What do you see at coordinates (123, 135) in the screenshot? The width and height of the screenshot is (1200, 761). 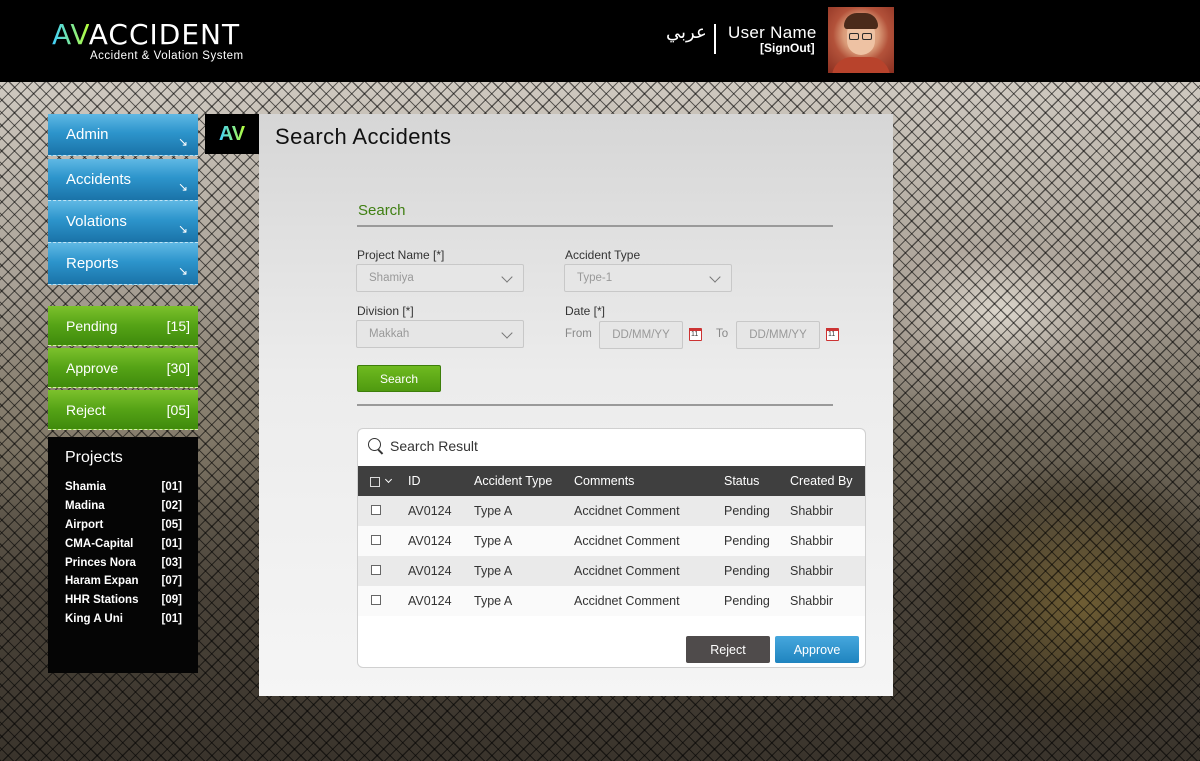 I see `sidebar-item-admin: Admin ↘` at bounding box center [123, 135].